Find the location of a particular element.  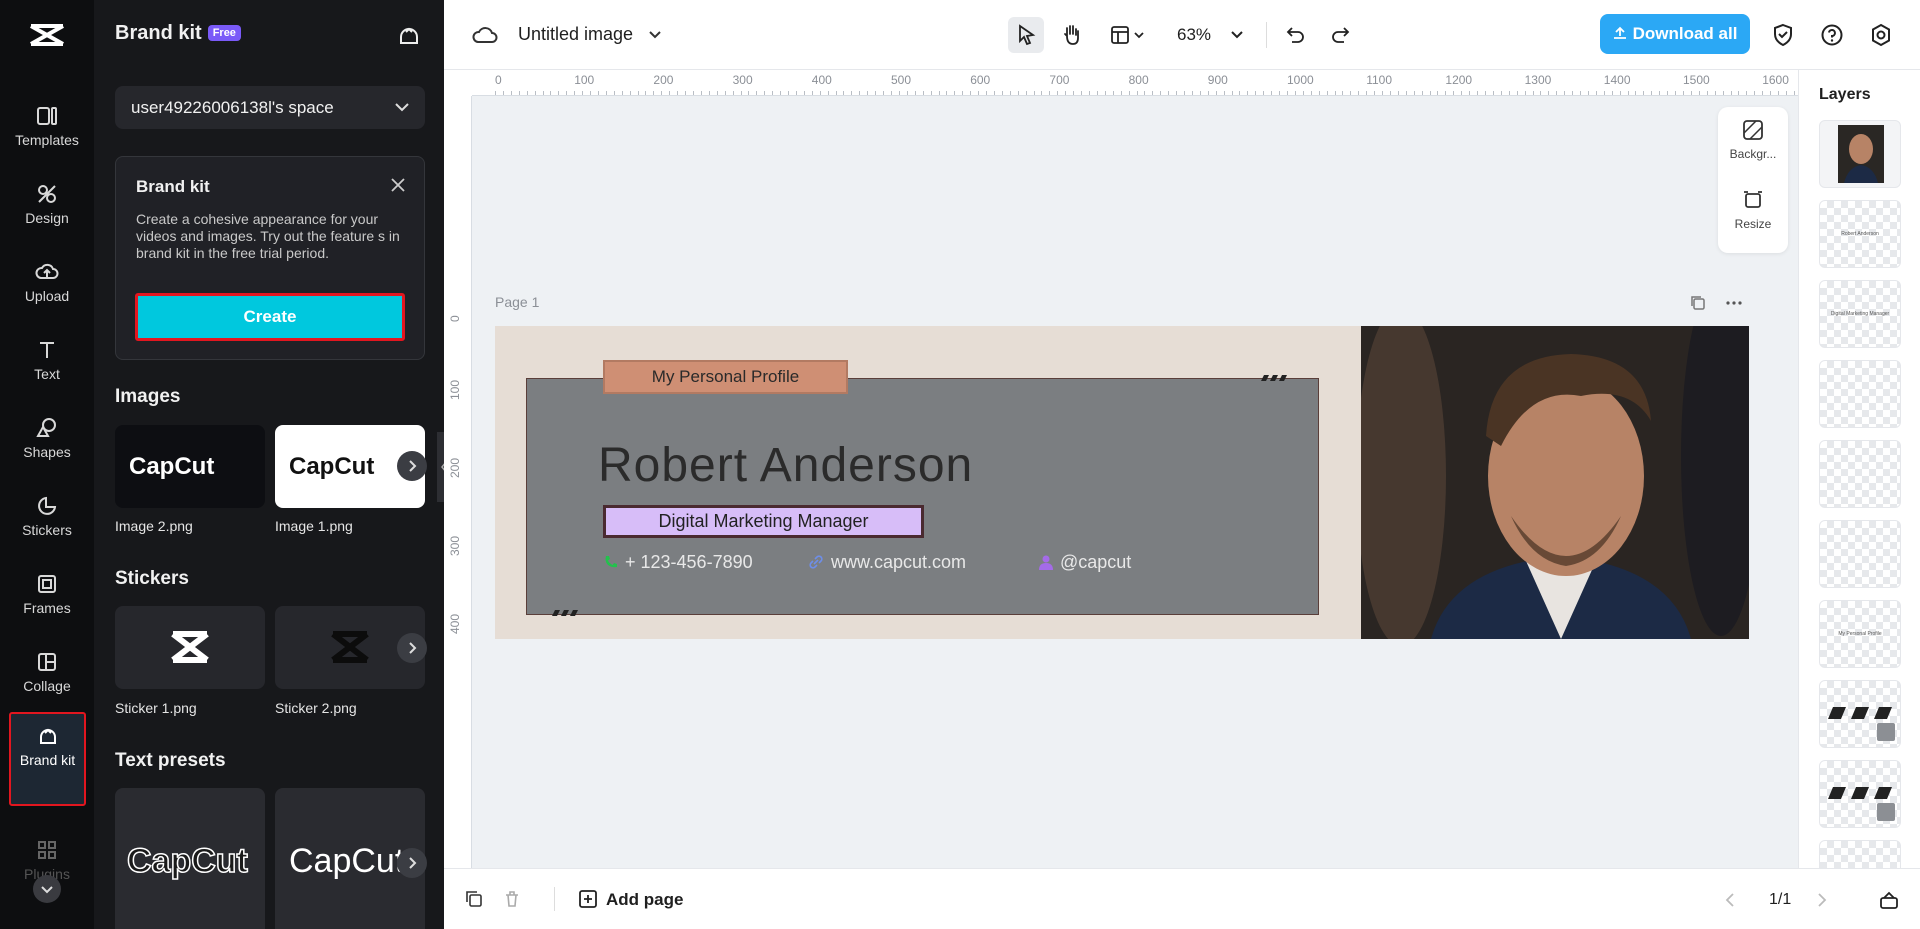

rail-item-brand-kit: Brand kit is located at coordinates (47, 759).